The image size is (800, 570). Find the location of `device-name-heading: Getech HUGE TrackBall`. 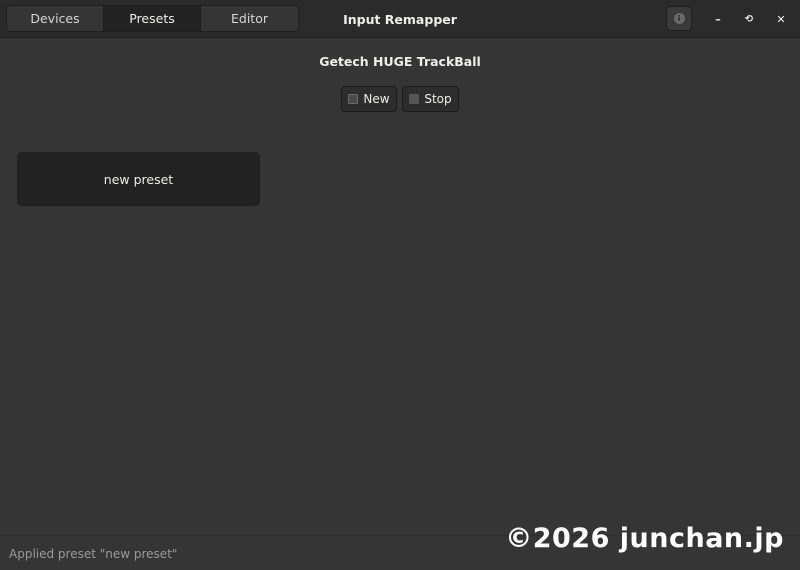

device-name-heading: Getech HUGE TrackBall is located at coordinates (400, 61).